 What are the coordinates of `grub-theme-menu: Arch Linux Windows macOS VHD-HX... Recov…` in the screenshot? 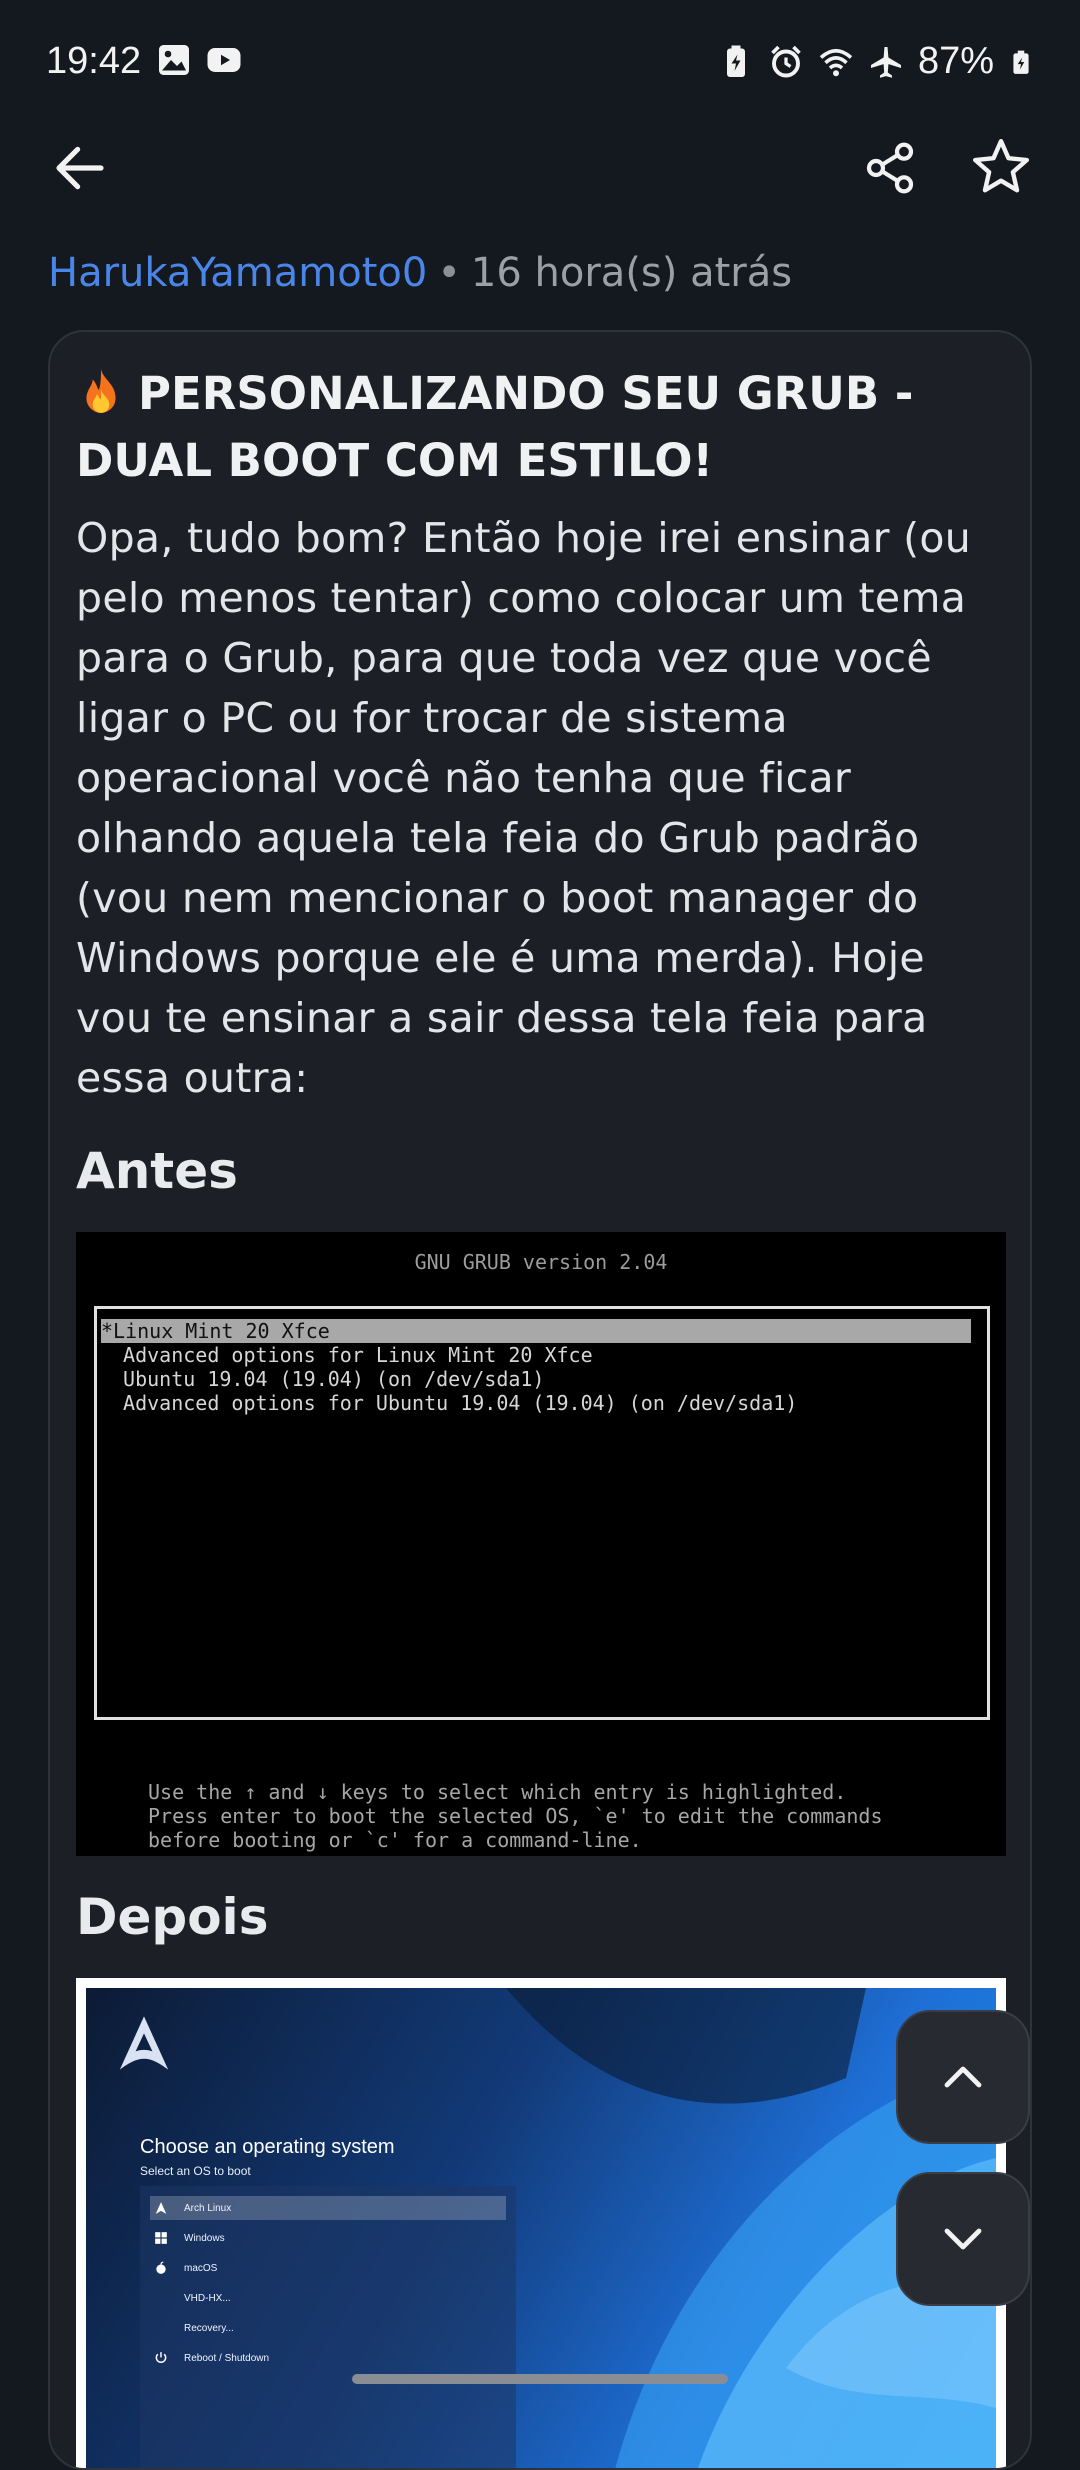 It's located at (328, 2327).